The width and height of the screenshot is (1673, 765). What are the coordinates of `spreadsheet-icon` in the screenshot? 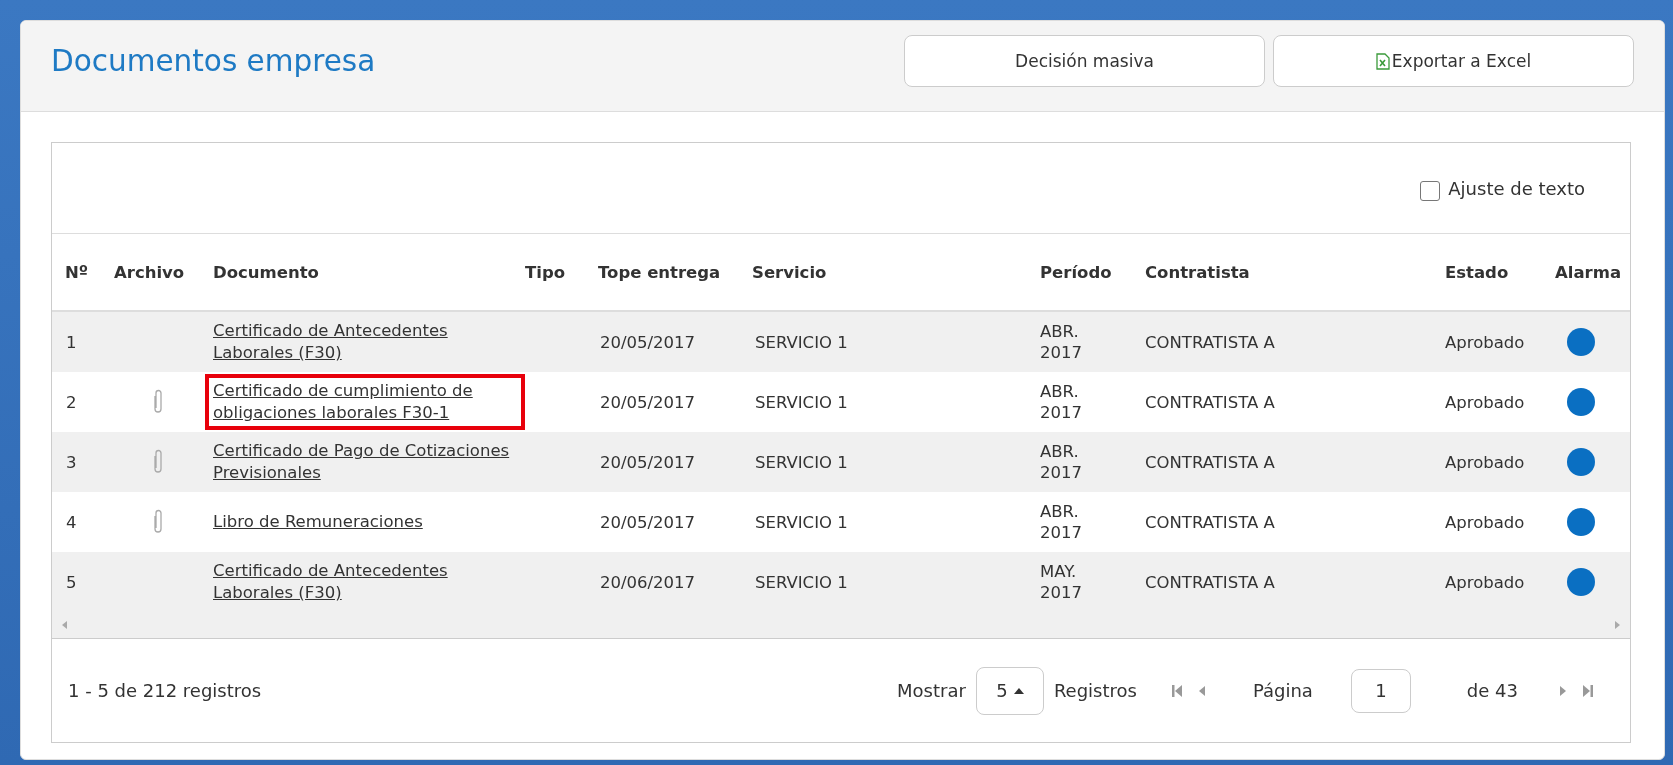 It's located at (1382, 61).